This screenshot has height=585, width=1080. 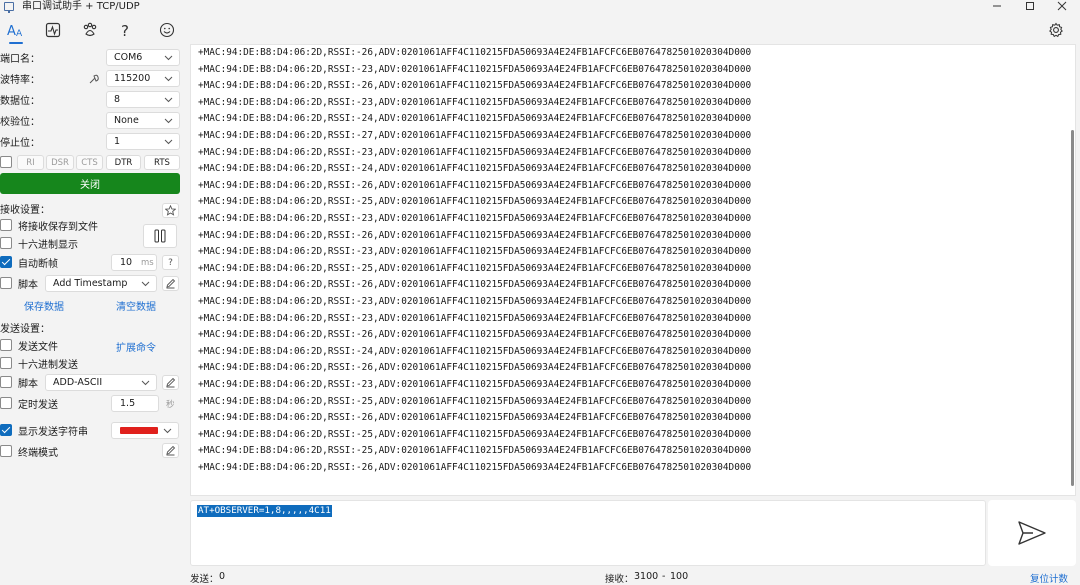 I want to click on save-to-file-label: 将接收保存到文件, so click(x=58, y=227).